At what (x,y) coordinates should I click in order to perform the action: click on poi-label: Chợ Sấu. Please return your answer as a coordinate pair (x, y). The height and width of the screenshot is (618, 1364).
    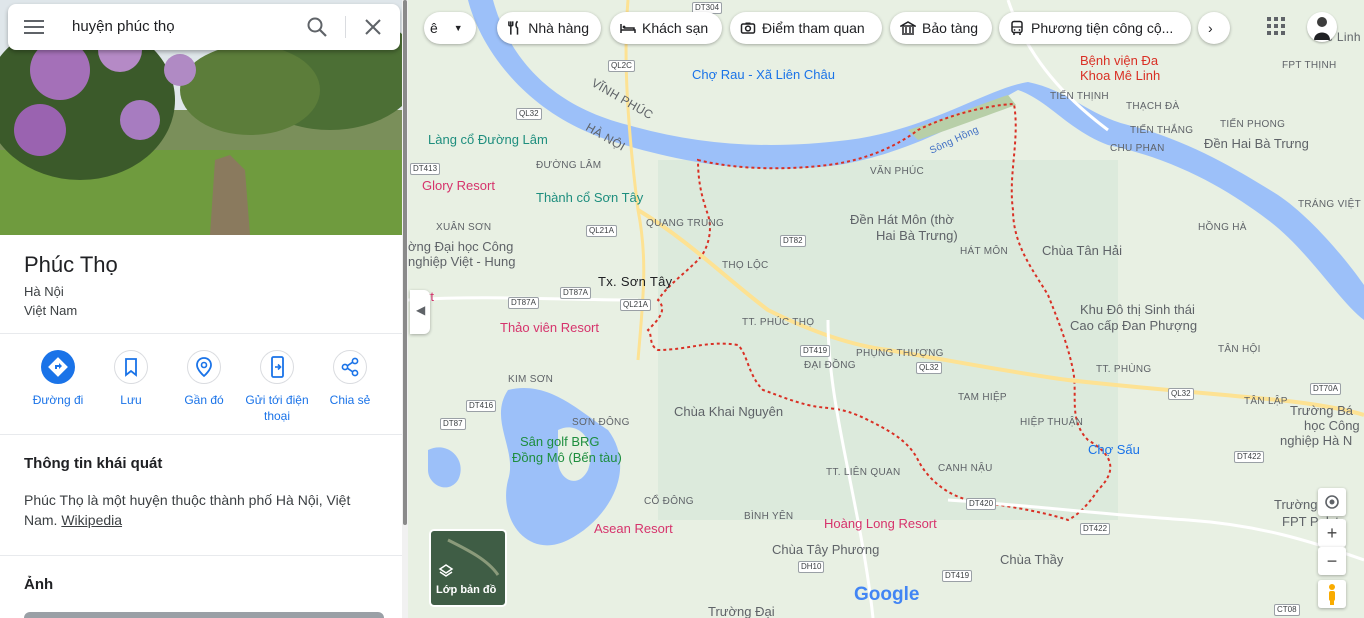
    Looking at the image, I should click on (1114, 449).